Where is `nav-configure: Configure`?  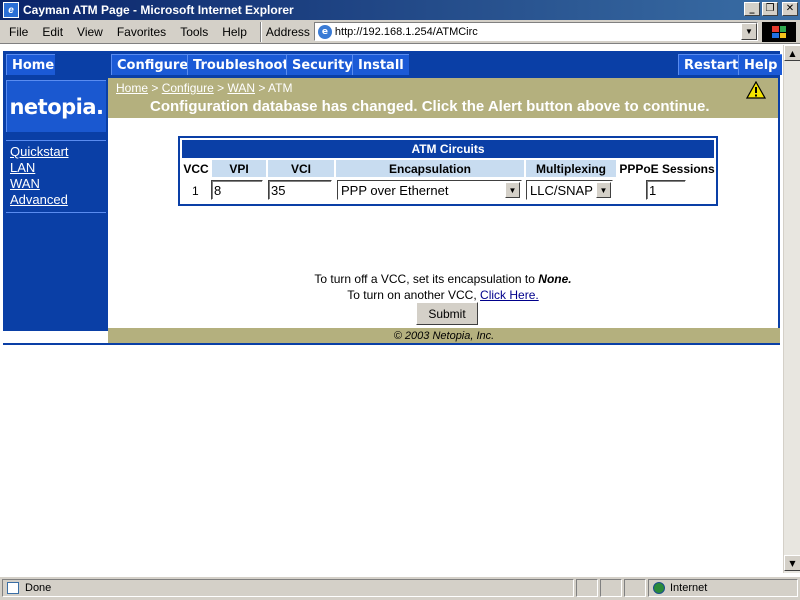 nav-configure: Configure is located at coordinates (152, 64).